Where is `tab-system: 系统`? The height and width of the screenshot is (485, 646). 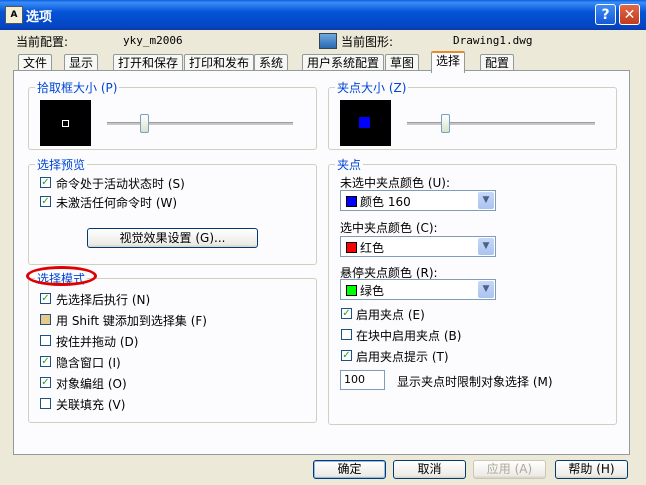
tab-system: 系统 is located at coordinates (271, 62).